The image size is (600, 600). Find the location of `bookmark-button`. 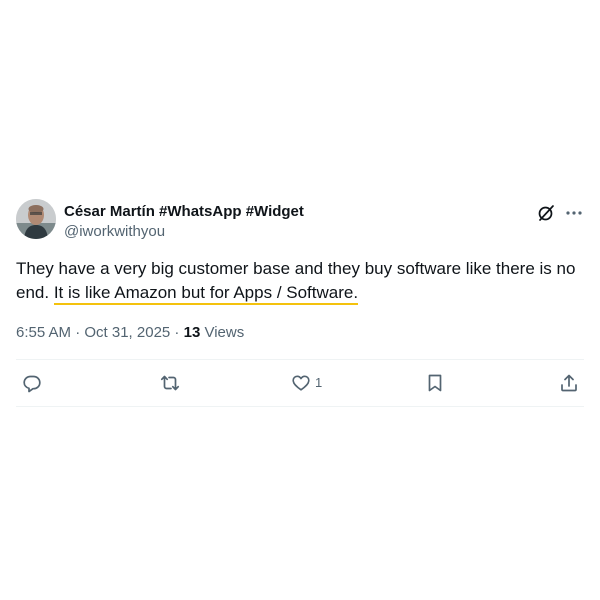

bookmark-button is located at coordinates (435, 383).